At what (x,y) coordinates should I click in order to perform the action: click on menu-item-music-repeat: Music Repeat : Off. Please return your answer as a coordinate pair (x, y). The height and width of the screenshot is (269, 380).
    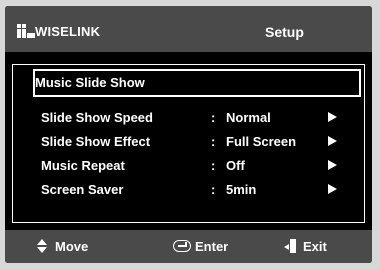
    Looking at the image, I should click on (189, 165).